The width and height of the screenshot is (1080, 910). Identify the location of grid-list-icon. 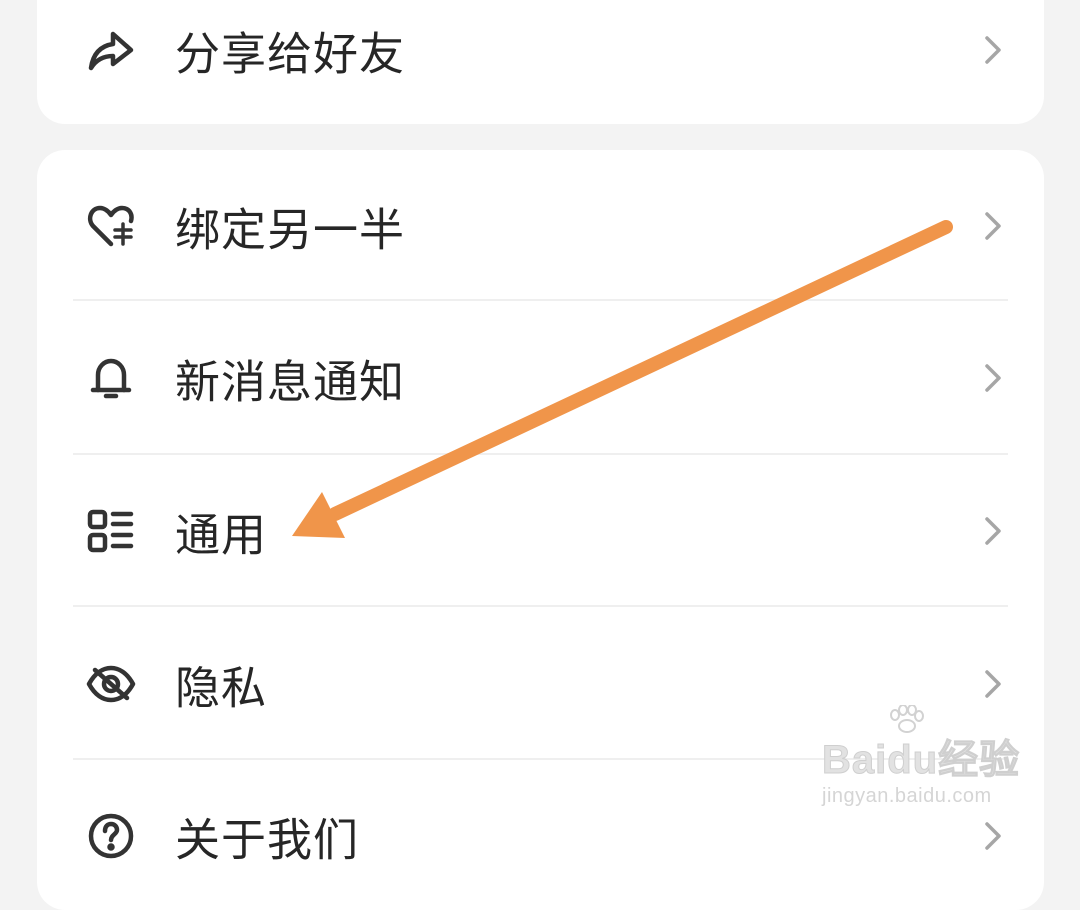
(111, 531).